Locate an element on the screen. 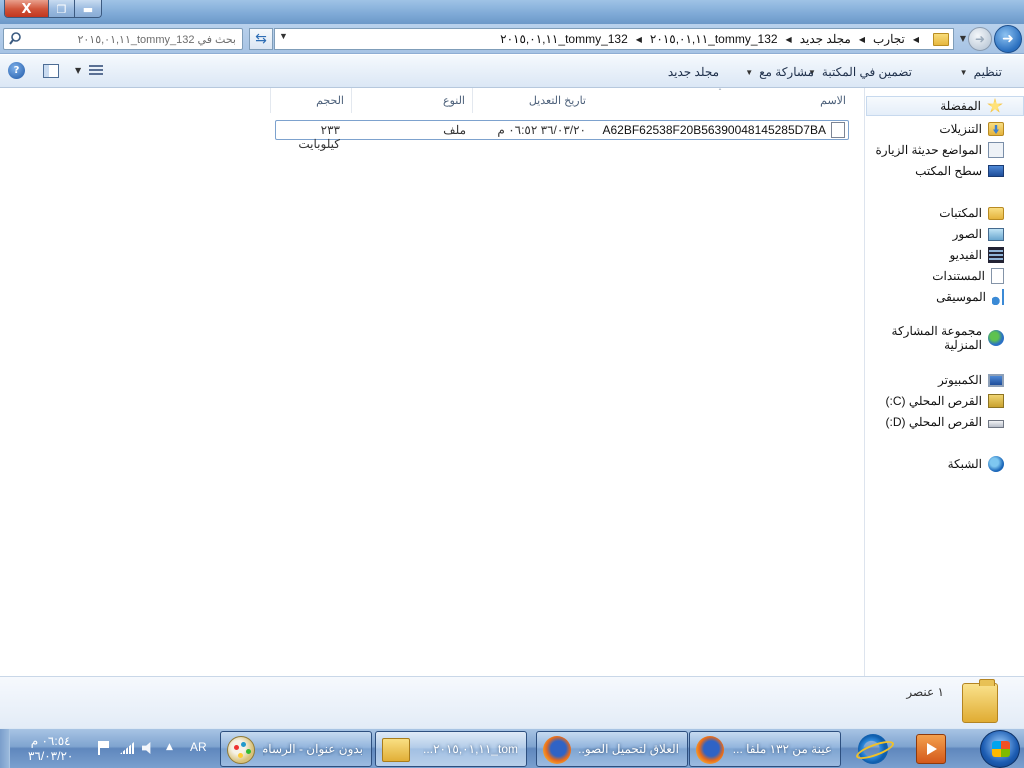 The width and height of the screenshot is (1024, 768). nav-item-documents: المستندات is located at coordinates (945, 276).